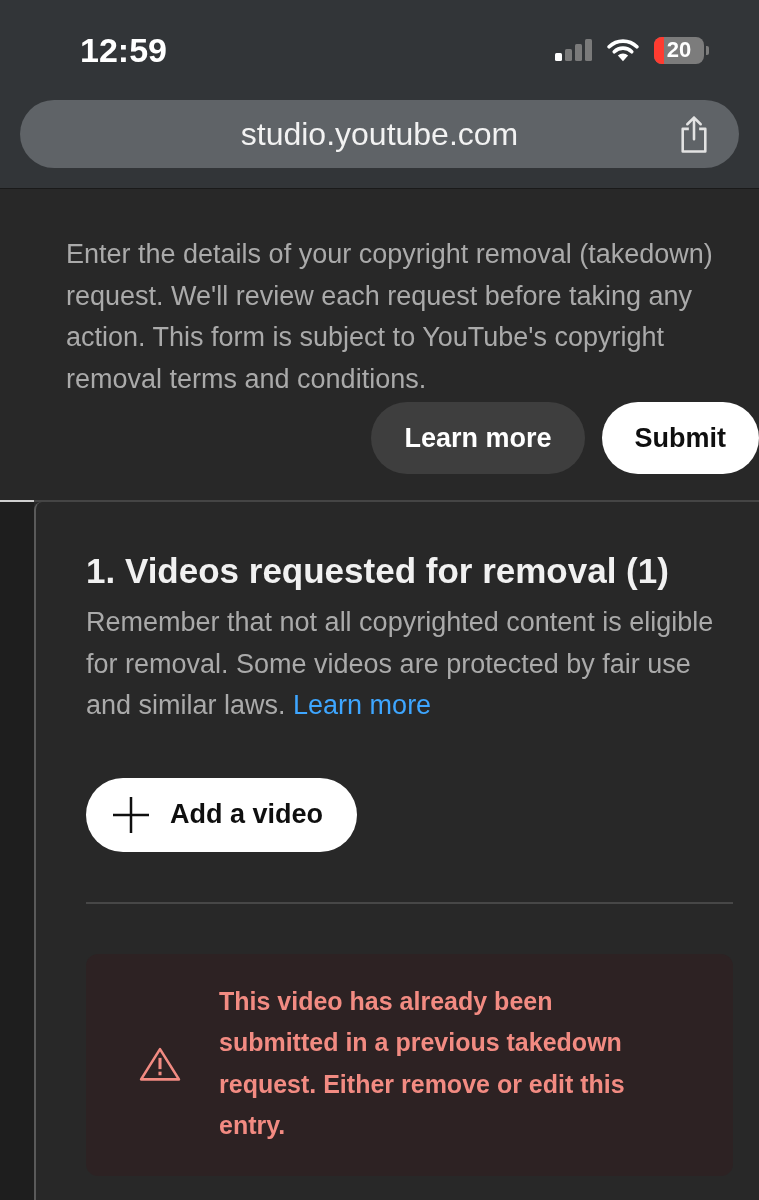  Describe the element at coordinates (131, 814) in the screenshot. I see `plus-icon` at that location.